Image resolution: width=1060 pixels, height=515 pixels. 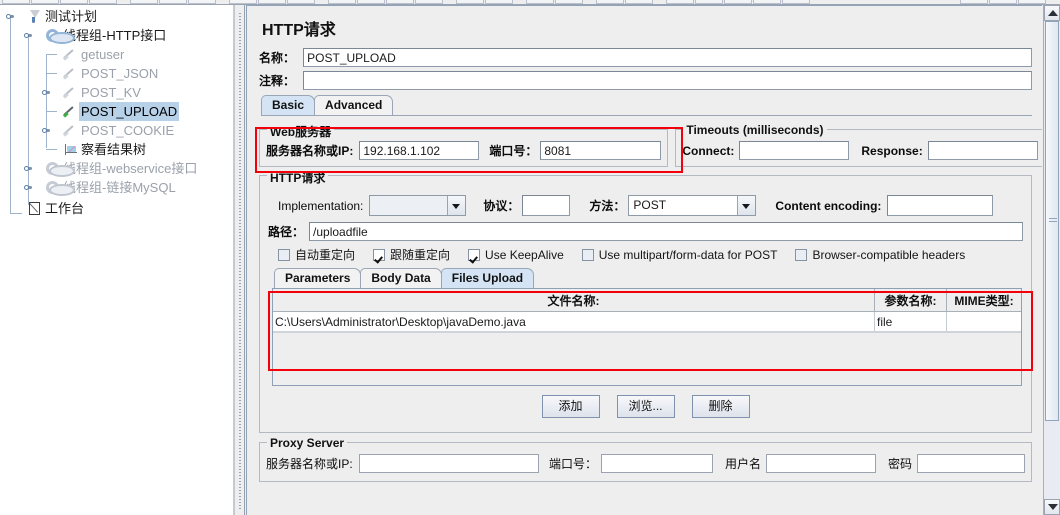 What do you see at coordinates (45, 2) in the screenshot?
I see `toolbar-button-templates` at bounding box center [45, 2].